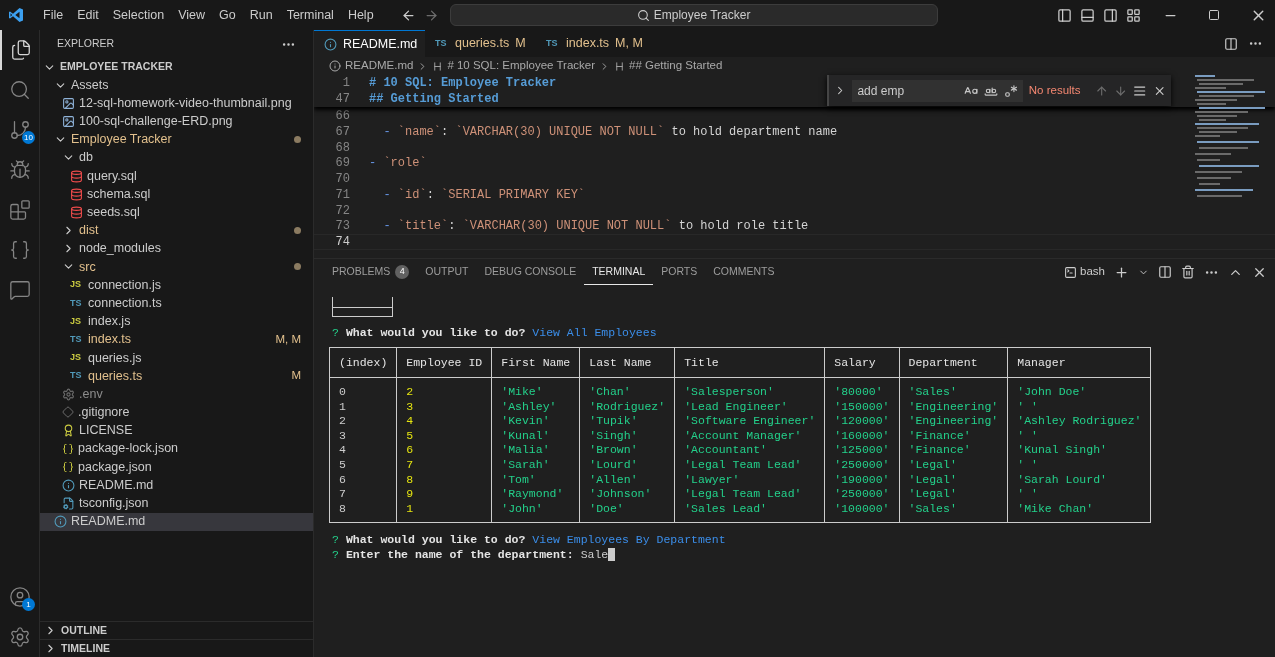  I want to click on column-header: First Name, so click(535, 362).